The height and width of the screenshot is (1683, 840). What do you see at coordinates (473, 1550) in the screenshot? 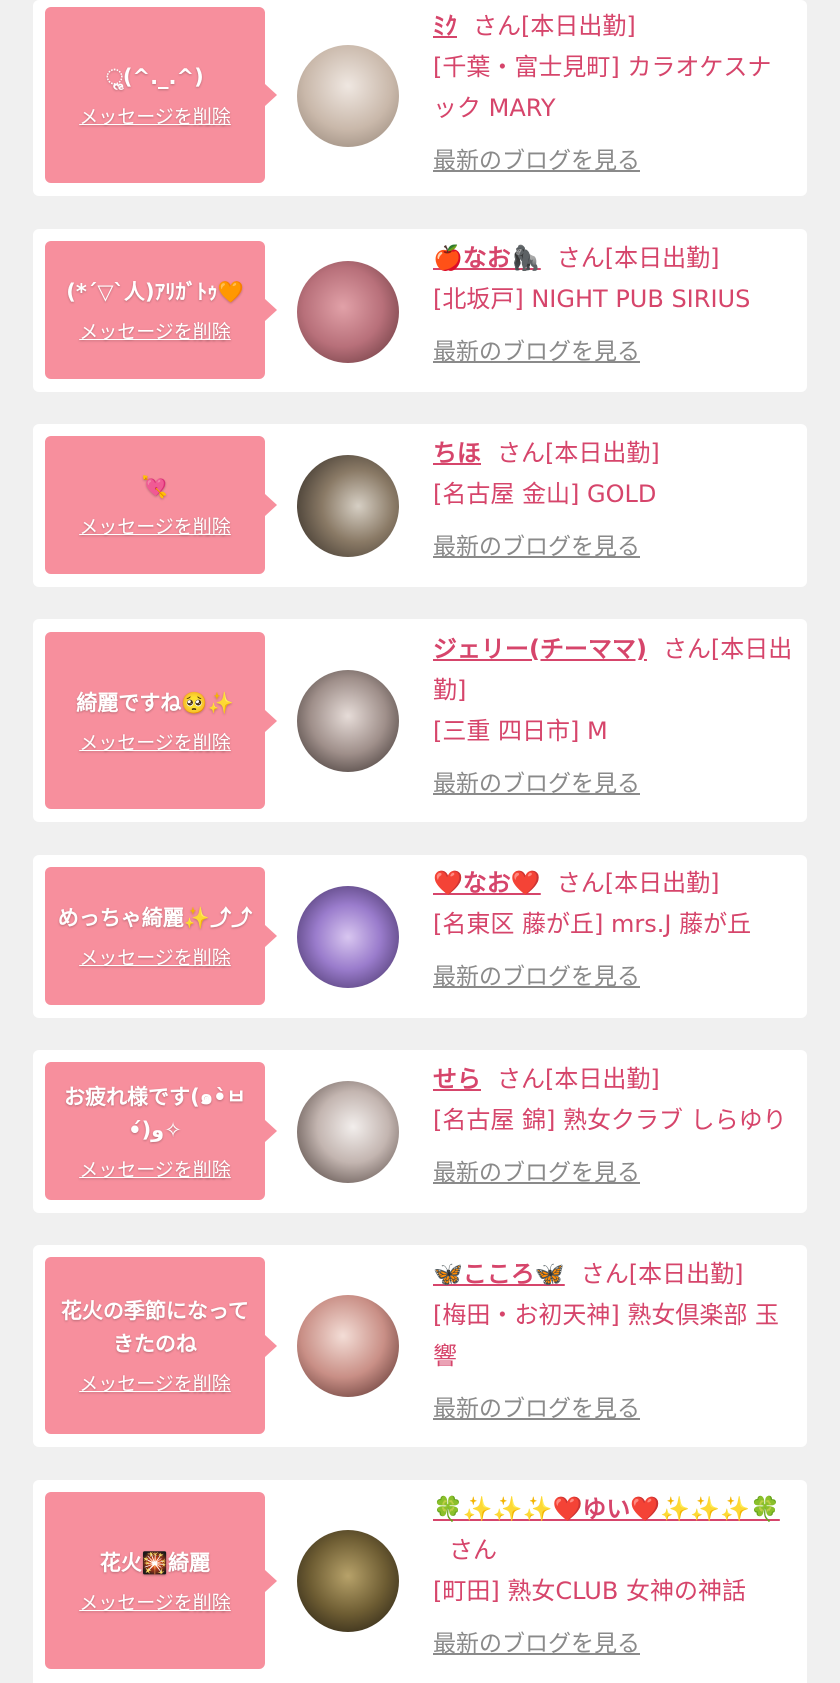
I see `san-status: さん` at bounding box center [473, 1550].